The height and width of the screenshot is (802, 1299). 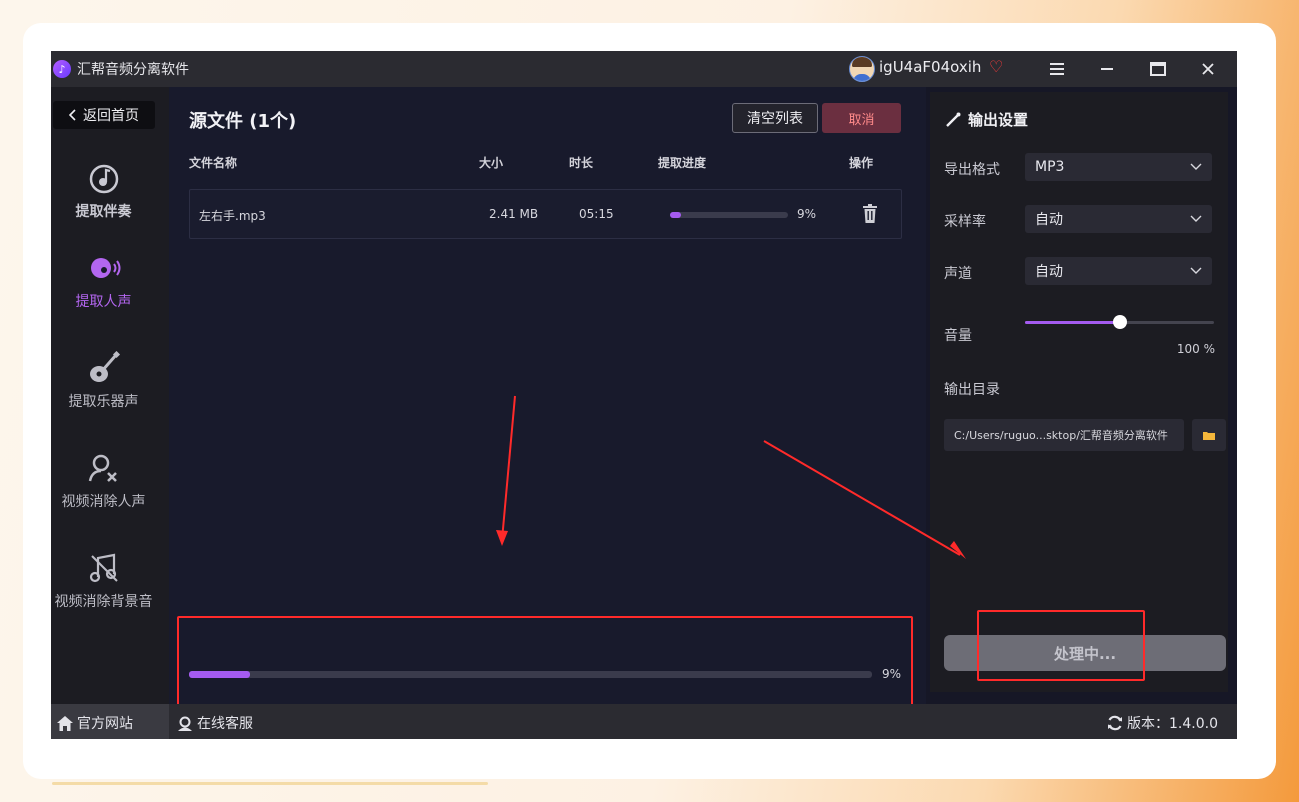 I want to click on output-settings-label: 输出设置, so click(x=998, y=120).